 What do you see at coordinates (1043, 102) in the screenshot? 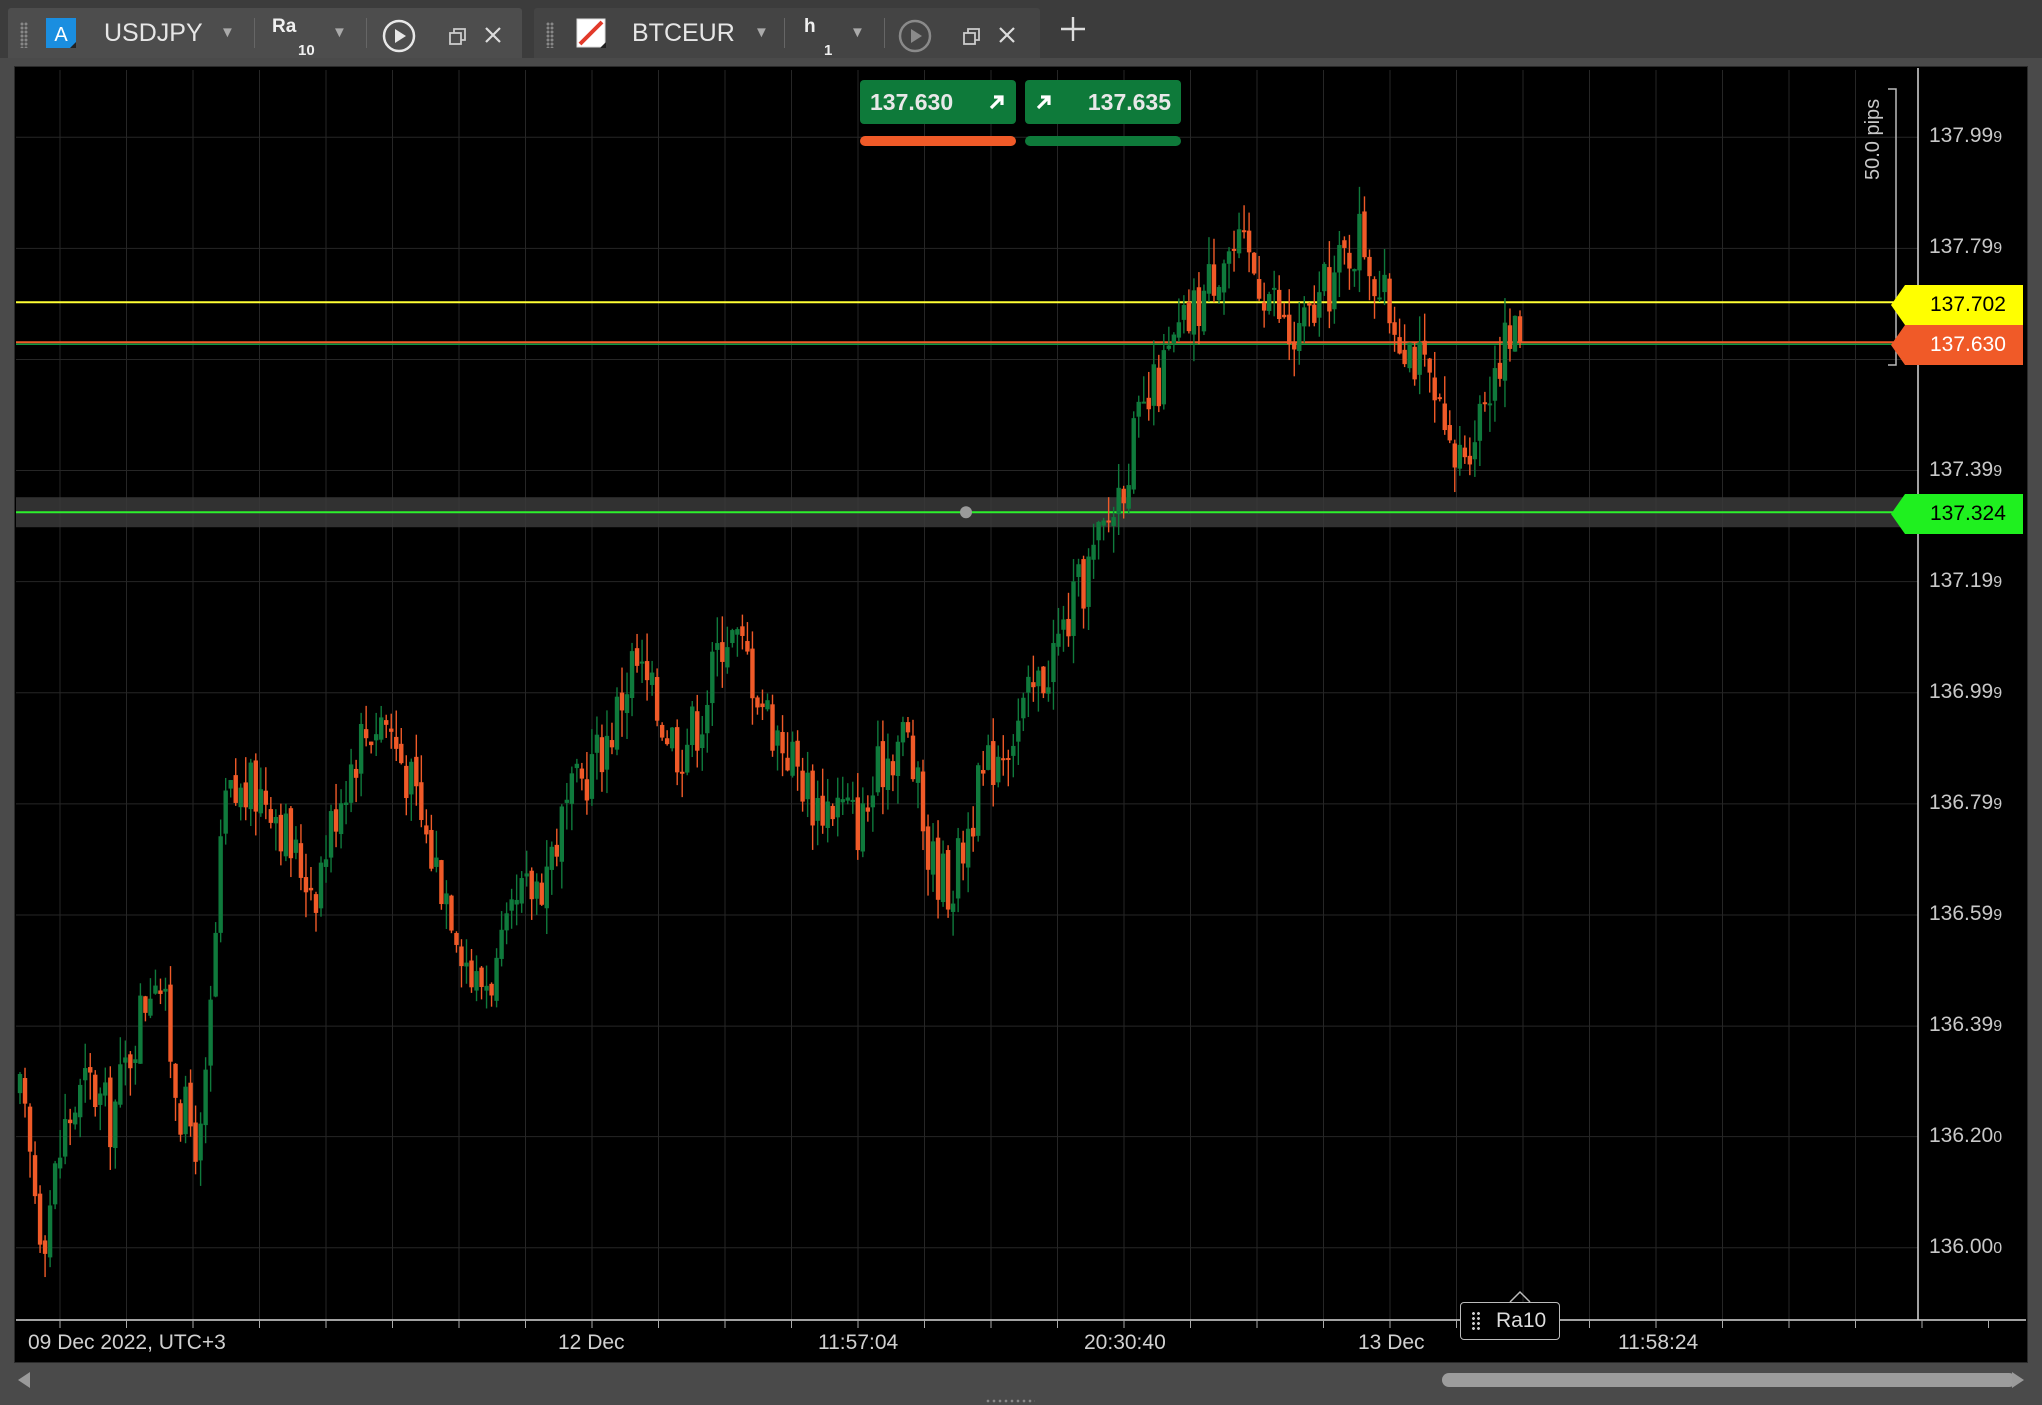
I see `arrow-up-right-icon` at bounding box center [1043, 102].